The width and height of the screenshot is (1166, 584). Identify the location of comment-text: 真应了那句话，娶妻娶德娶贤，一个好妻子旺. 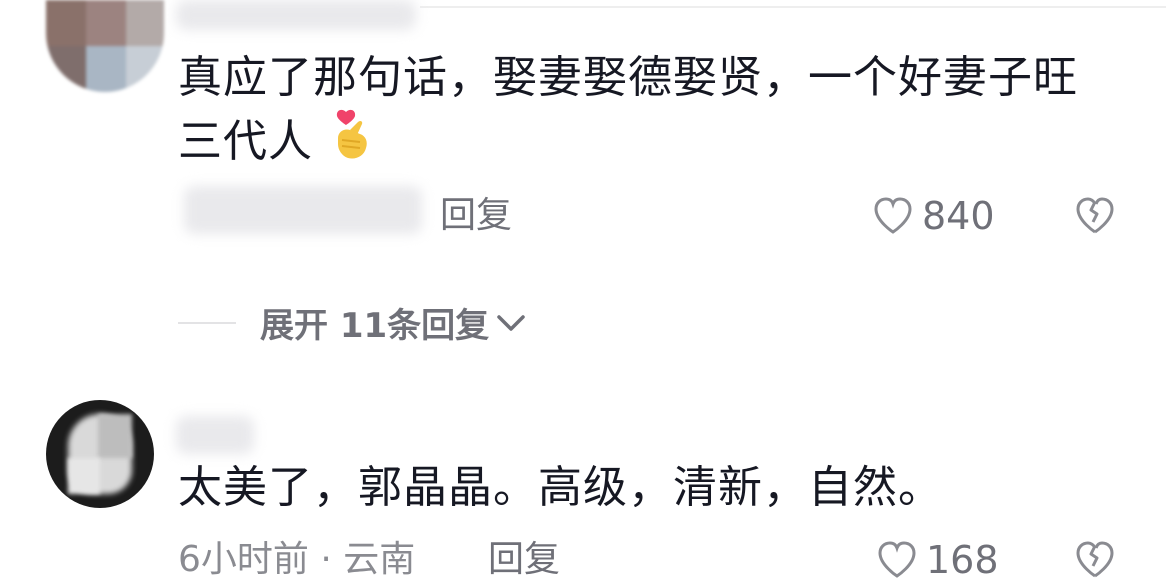
(628, 78).